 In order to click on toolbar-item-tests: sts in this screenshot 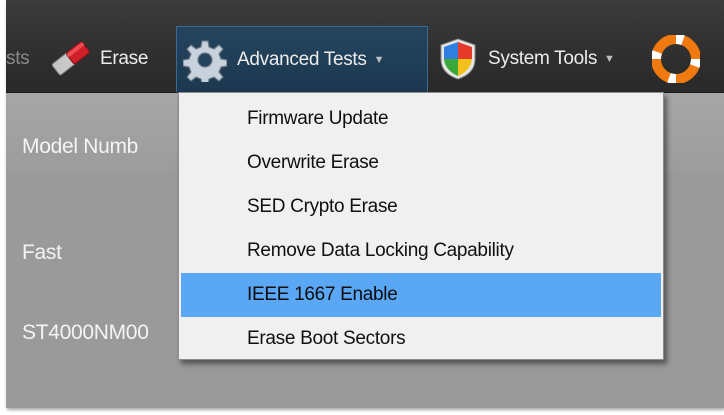, I will do `click(23, 59)`.